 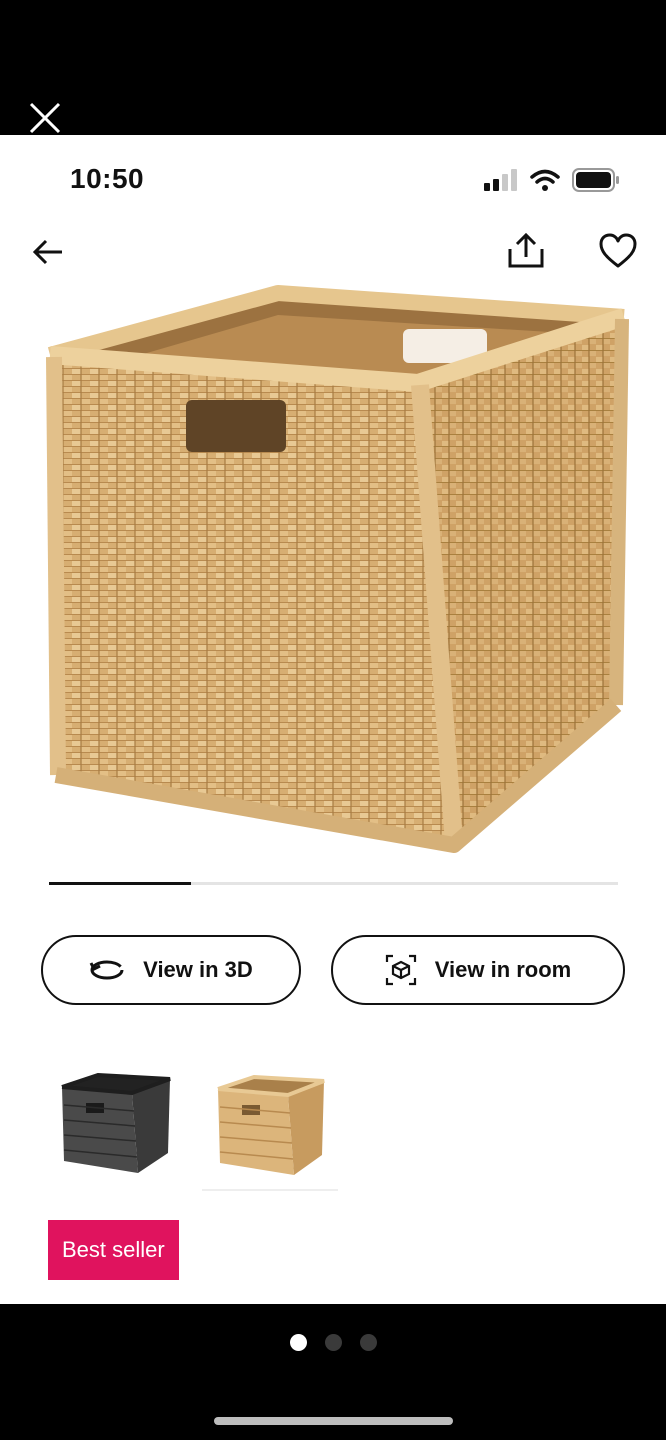 I want to click on view-in-room-button: View in room, so click(x=478, y=970).